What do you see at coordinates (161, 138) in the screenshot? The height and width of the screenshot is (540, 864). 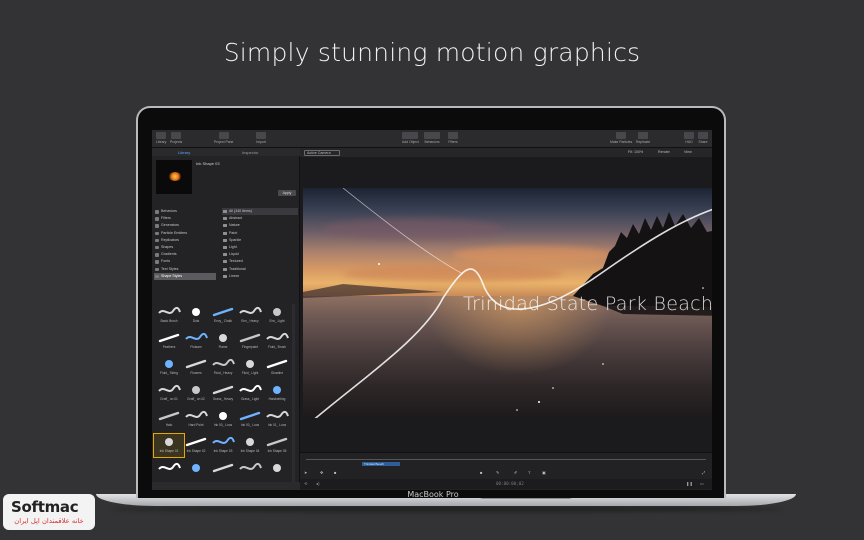 I see `toolbar-library-button: Library` at bounding box center [161, 138].